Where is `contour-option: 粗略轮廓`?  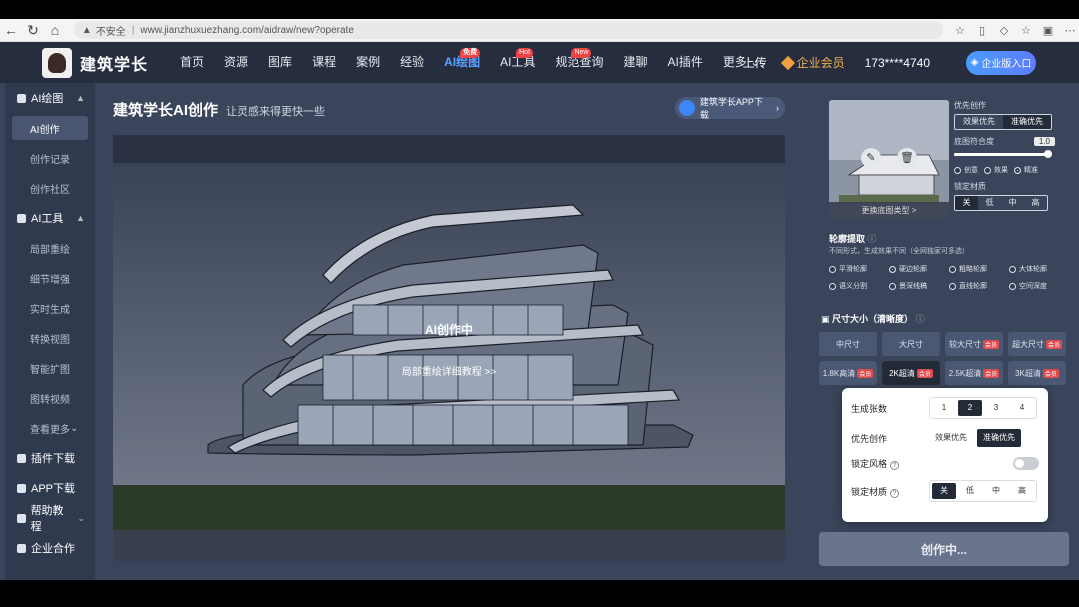 contour-option: 粗略轮廓 is located at coordinates (979, 269).